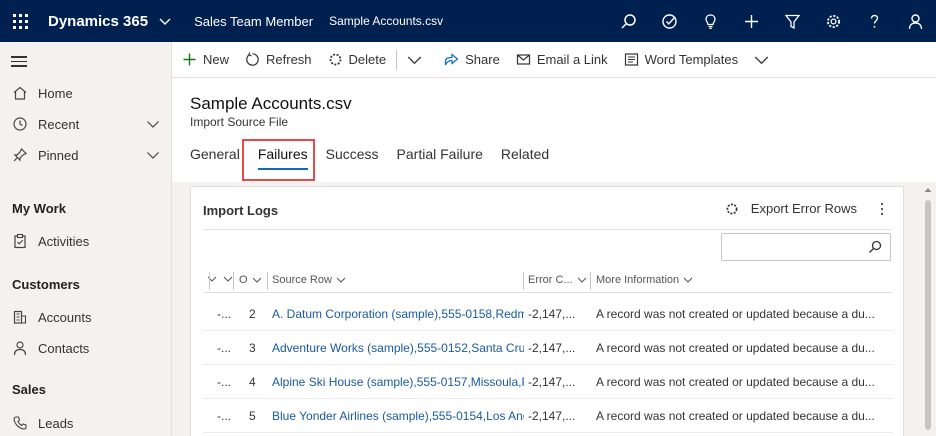  I want to click on new-button: New, so click(204, 60).